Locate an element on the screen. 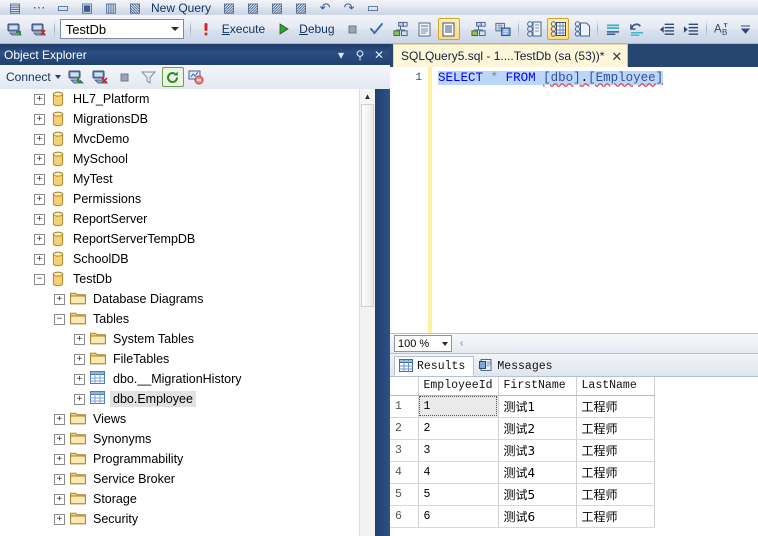 The width and height of the screenshot is (758, 536). include-actual-execution-plan-button is located at coordinates (448, 29).